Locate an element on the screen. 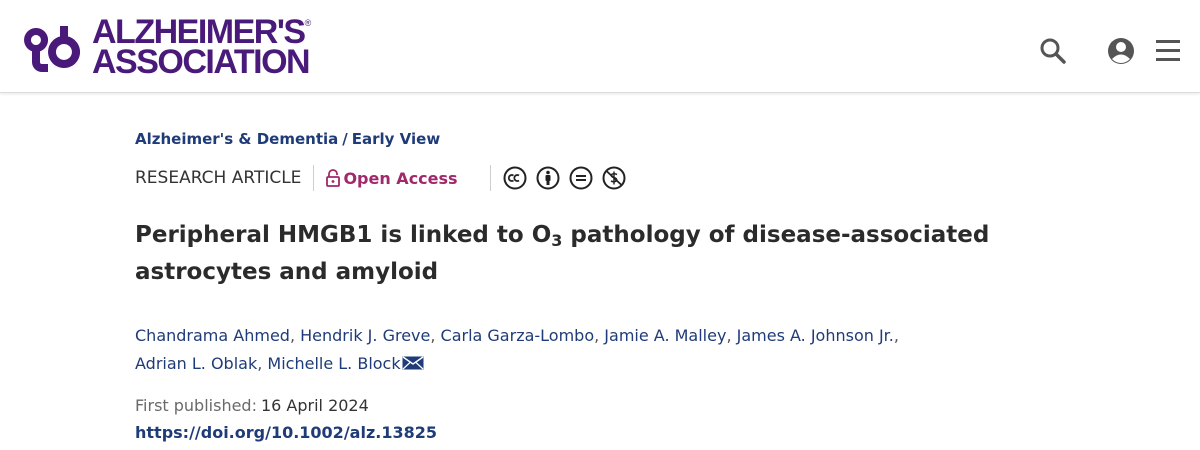  user-account-icon is located at coordinates (1121, 51).